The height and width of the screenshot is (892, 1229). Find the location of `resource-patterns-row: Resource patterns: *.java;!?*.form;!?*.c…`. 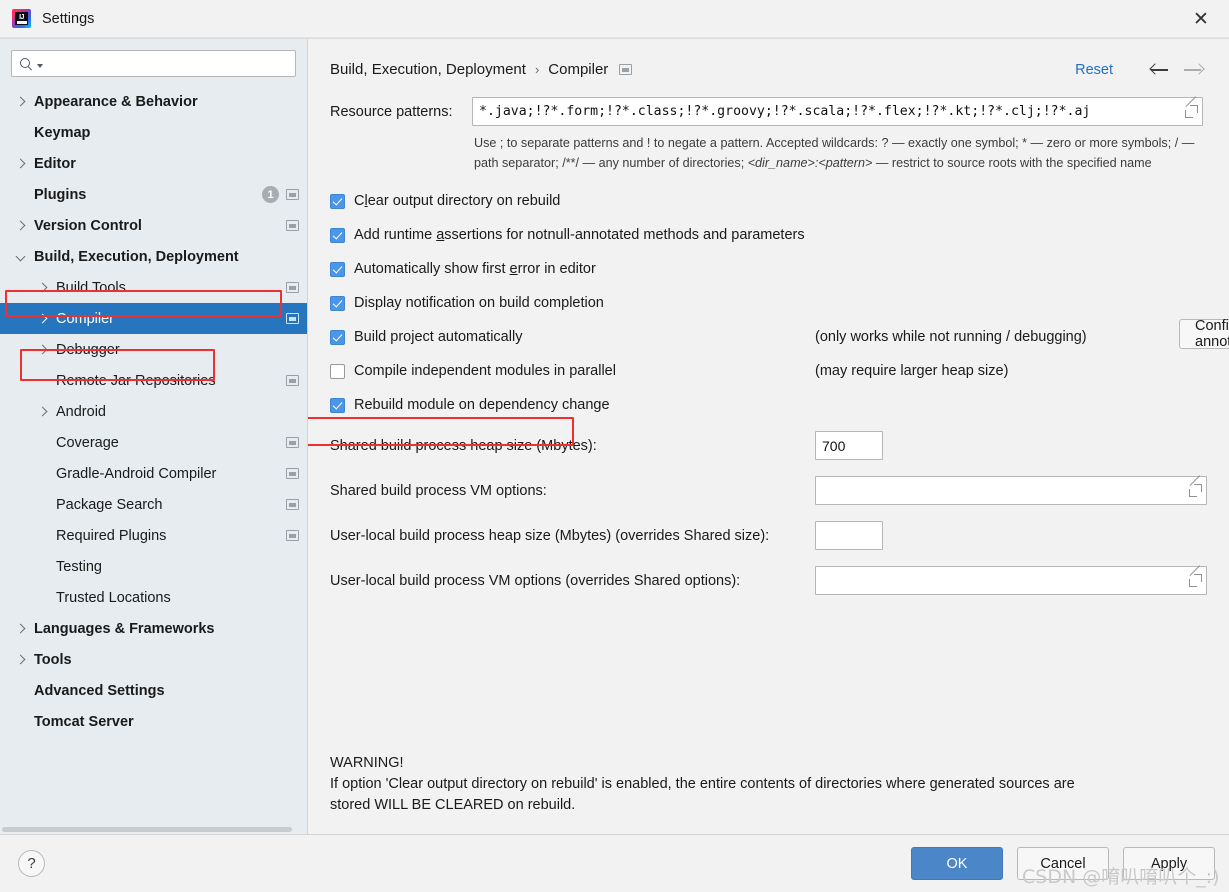

resource-patterns-row: Resource patterns: *.java;!?*.form;!?*.c… is located at coordinates (768, 111).